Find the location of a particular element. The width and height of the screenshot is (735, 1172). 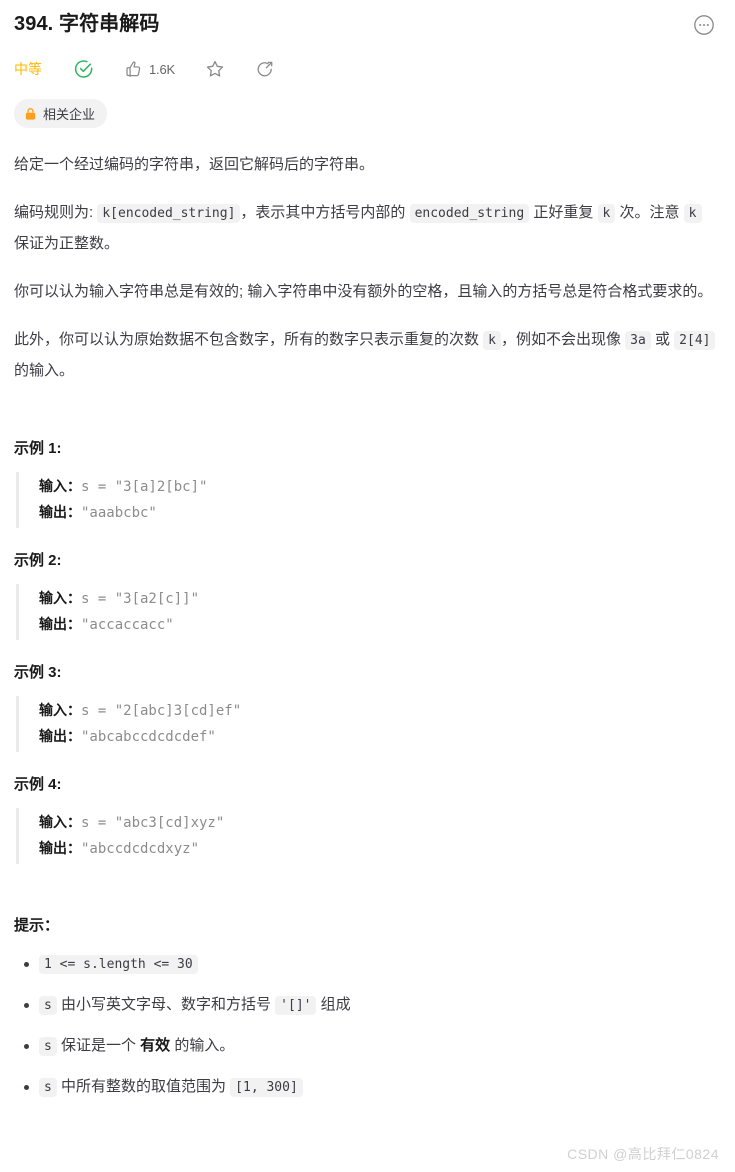

example-block: 输入：s = "abc3[cd]xyz" 输出："abccdcdcdxyz" is located at coordinates (367, 836).